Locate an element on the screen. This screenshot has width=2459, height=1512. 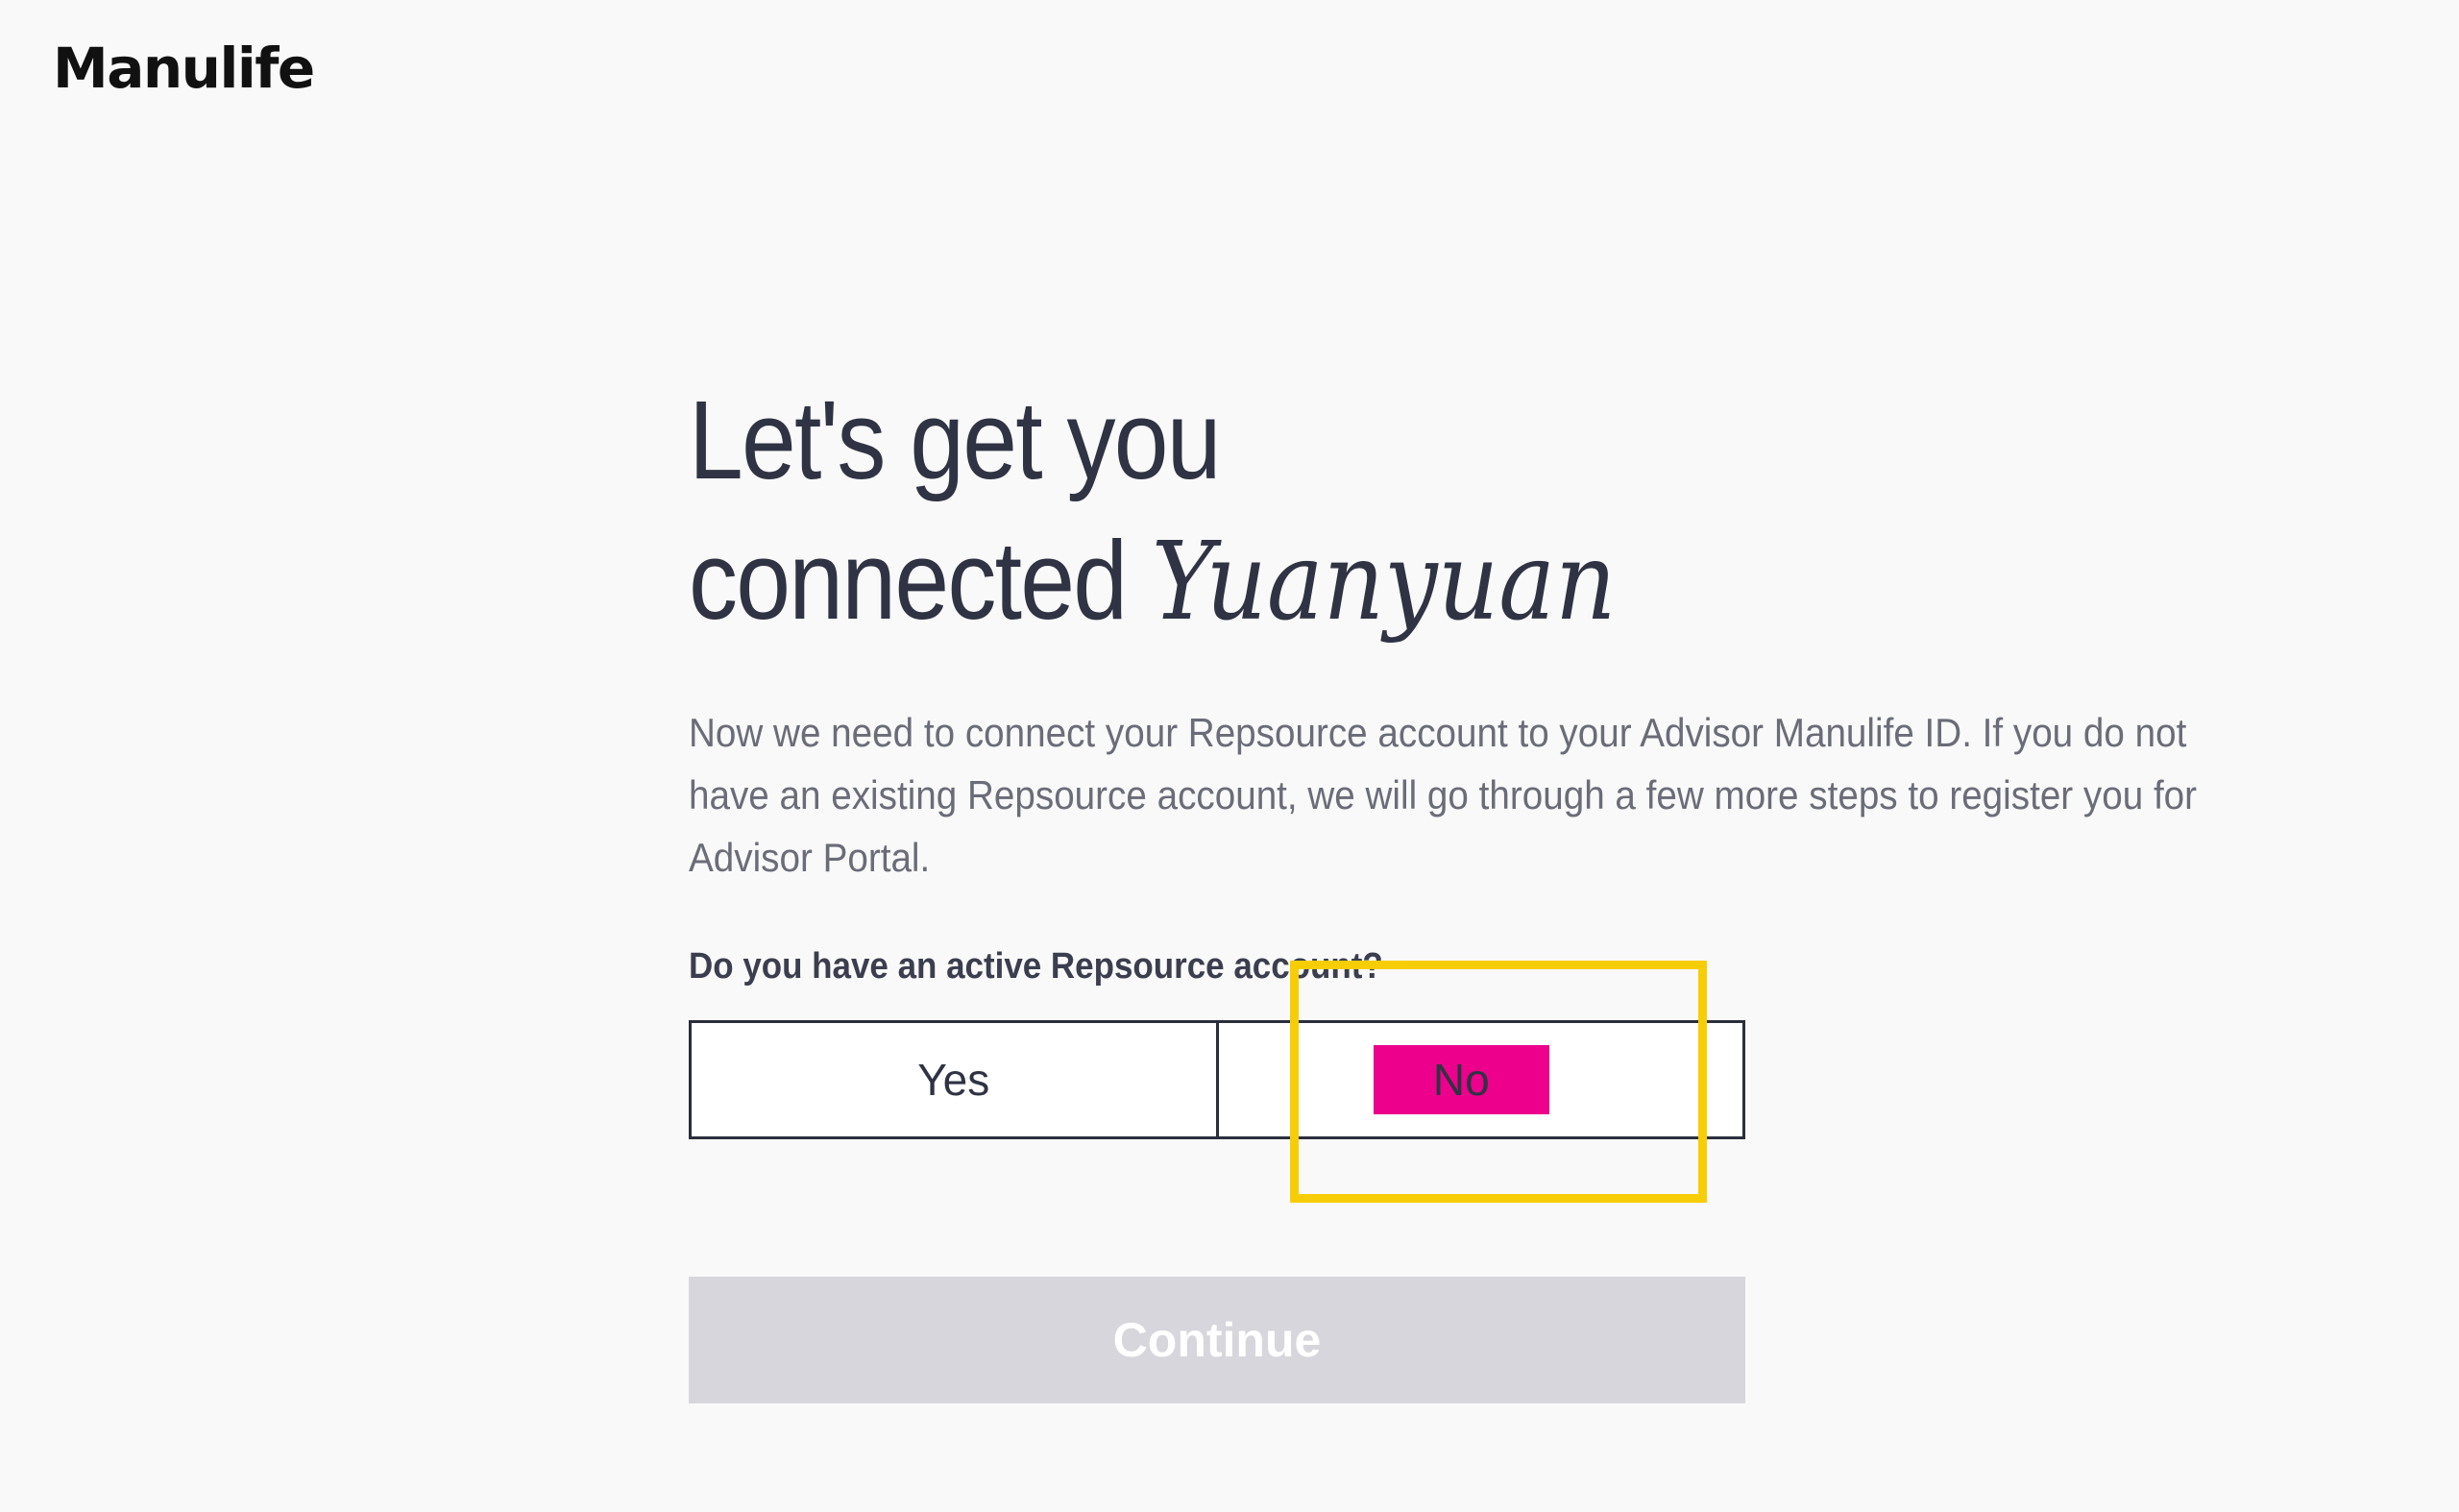
repsource-choice-group: Yes No is located at coordinates (1217, 1079).